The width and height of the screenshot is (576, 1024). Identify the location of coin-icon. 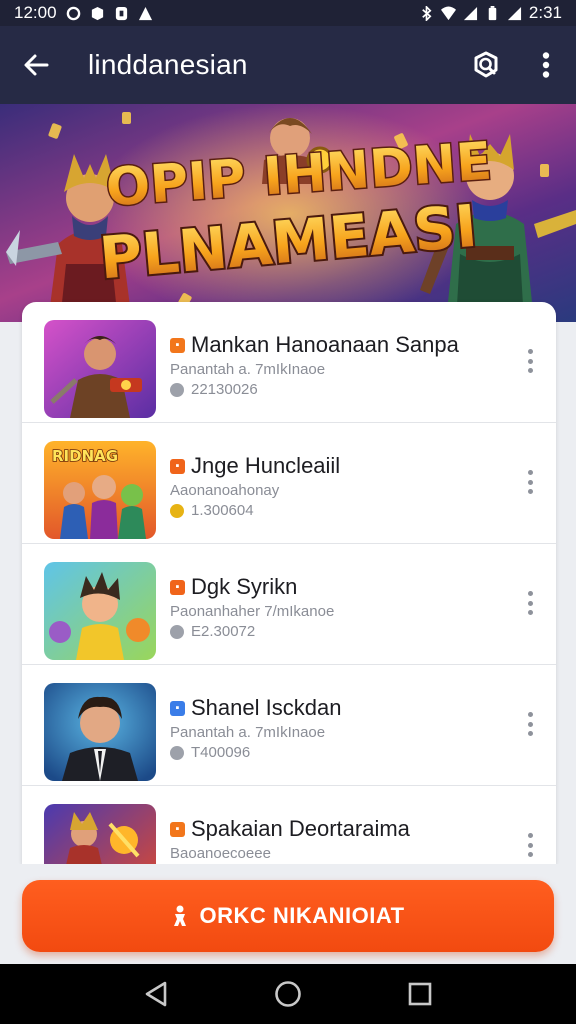
(177, 510).